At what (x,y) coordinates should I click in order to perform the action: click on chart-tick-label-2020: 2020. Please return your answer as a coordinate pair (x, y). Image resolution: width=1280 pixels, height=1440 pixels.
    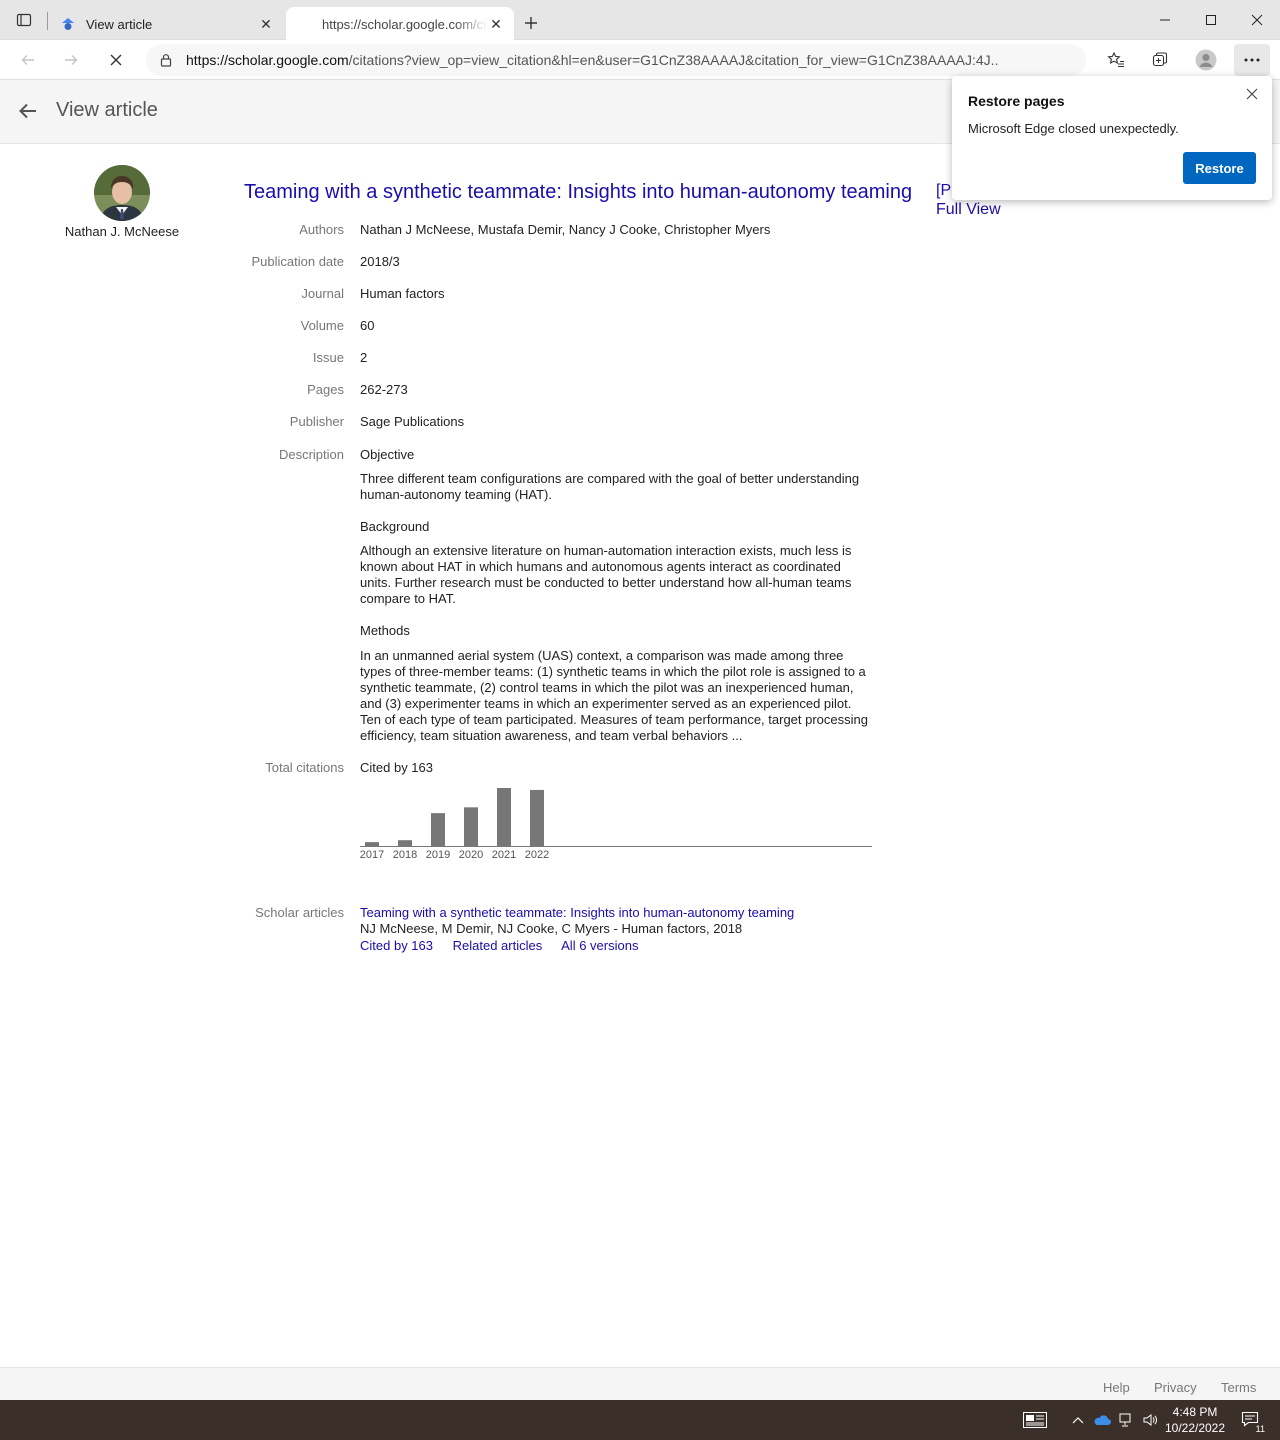
    Looking at the image, I should click on (471, 855).